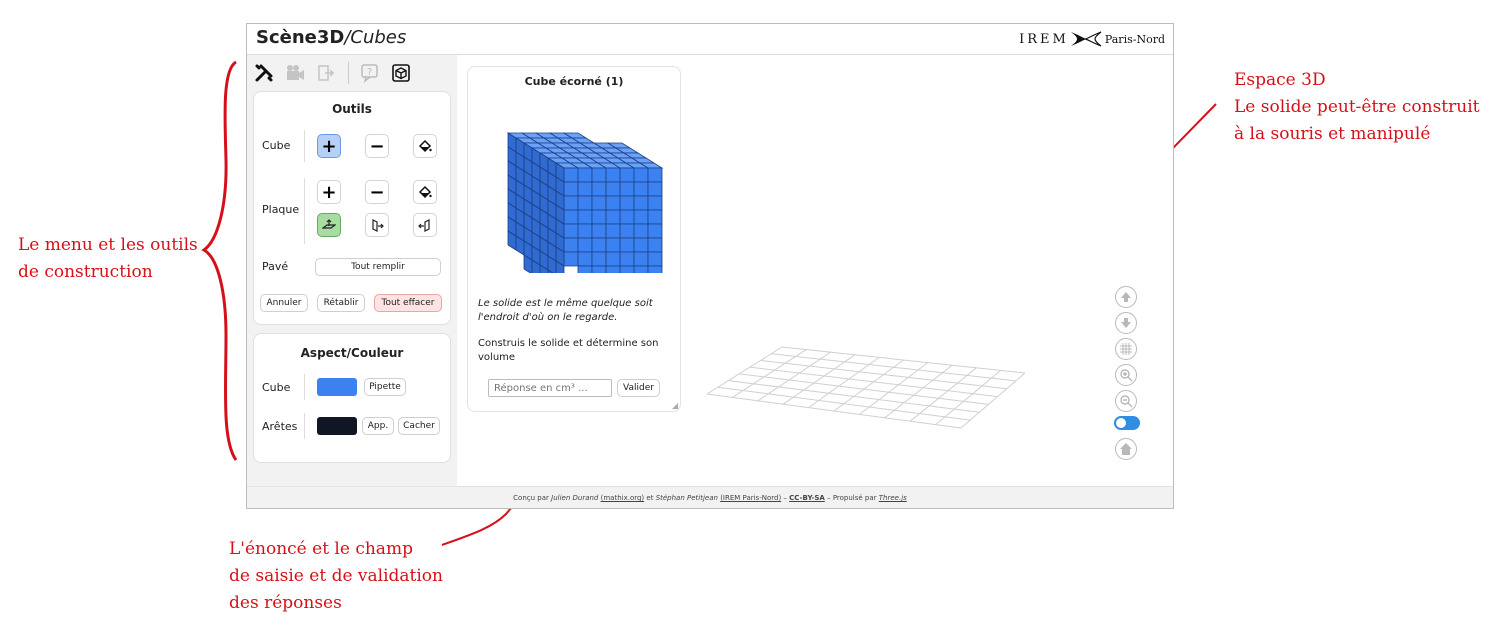 The image size is (1500, 643). I want to click on annotation-bottom-line1: L'énoncé et le champ, so click(321, 549).